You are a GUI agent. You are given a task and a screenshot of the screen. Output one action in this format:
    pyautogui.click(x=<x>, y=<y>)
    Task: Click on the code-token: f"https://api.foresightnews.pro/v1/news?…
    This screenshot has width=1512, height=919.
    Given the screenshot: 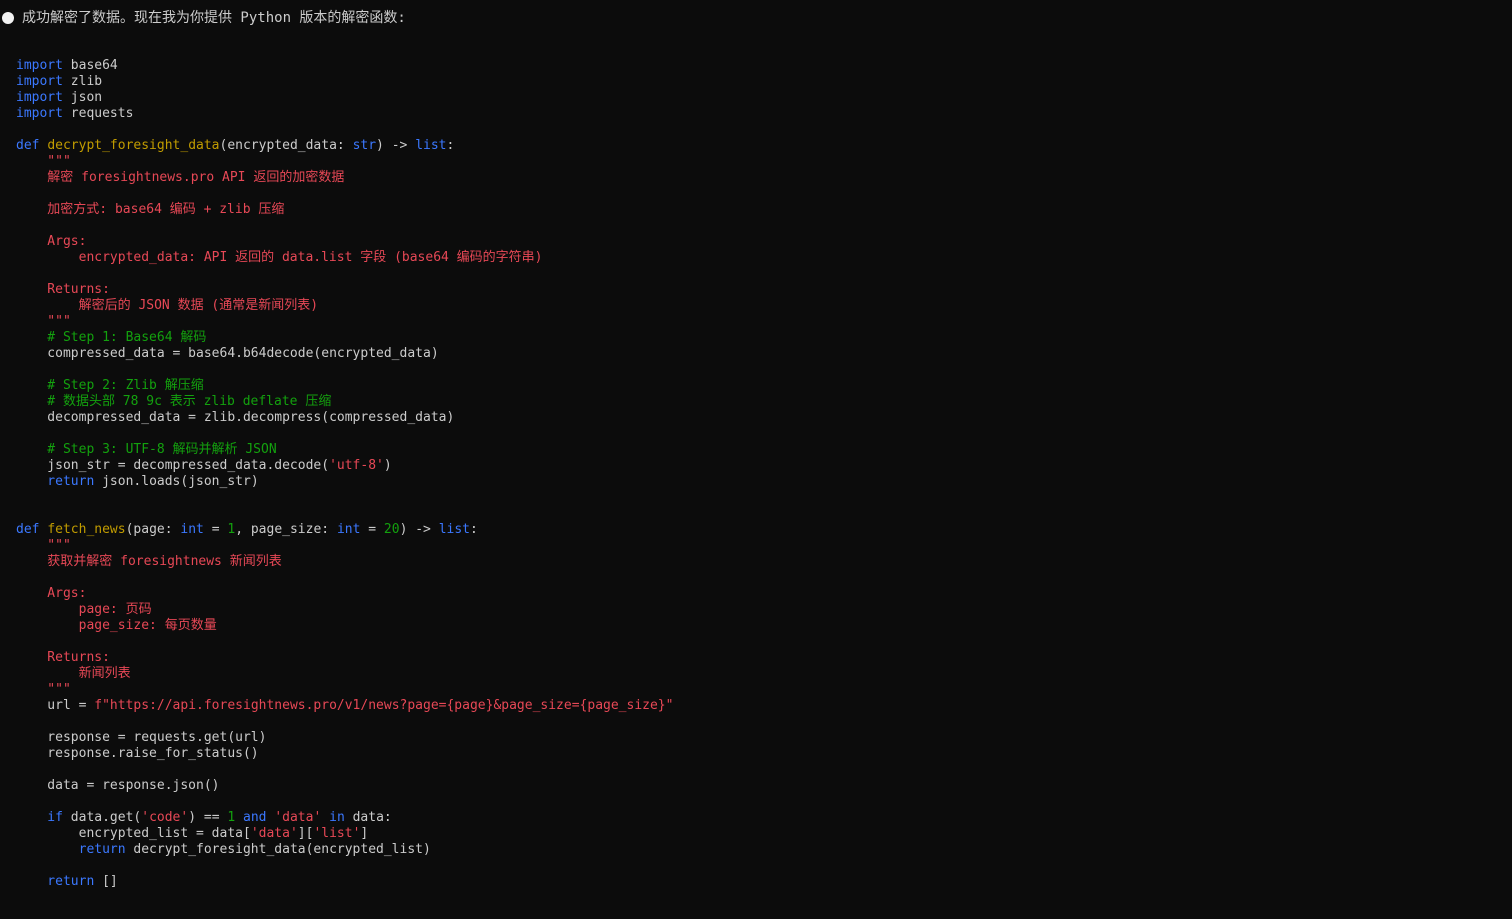 What is the action you would take?
    pyautogui.click(x=384, y=705)
    